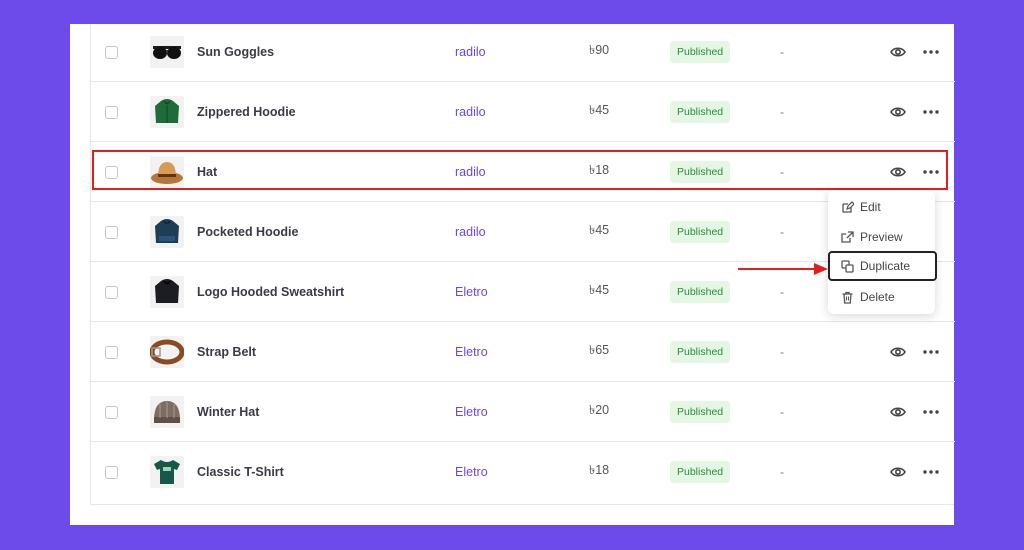 The image size is (1024, 550). Describe the element at coordinates (167, 172) in the screenshot. I see `hat-icon` at that location.